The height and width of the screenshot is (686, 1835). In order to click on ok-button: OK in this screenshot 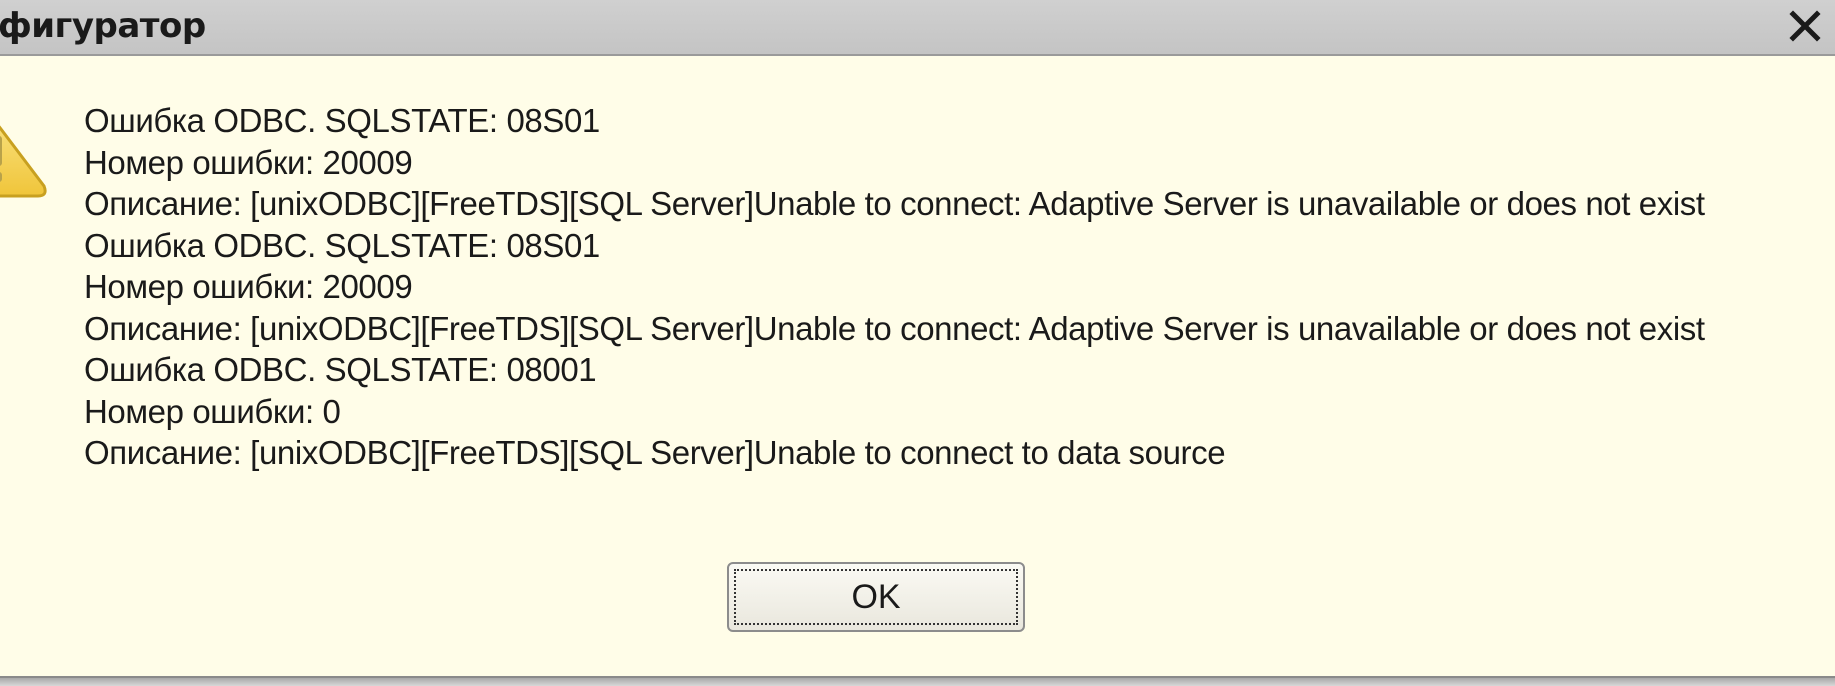, I will do `click(876, 597)`.